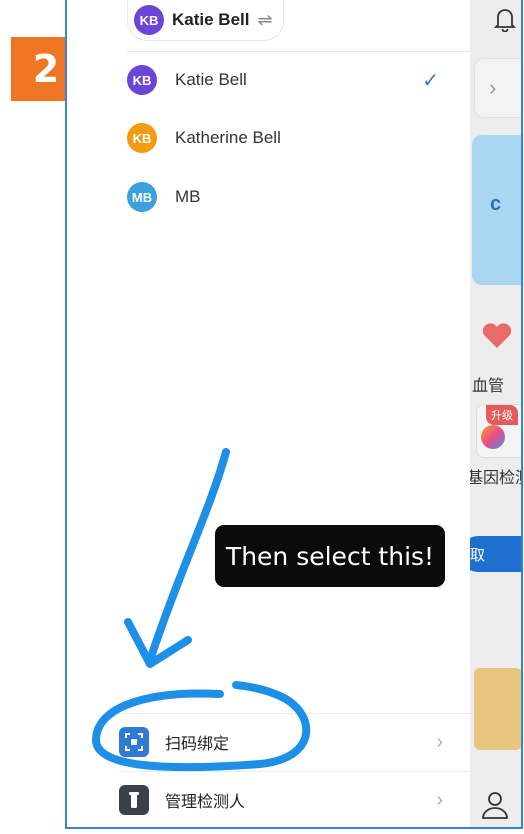 The height and width of the screenshot is (834, 524). I want to click on account-item-katie-bell: KB Katie Bell ✓, so click(298, 80).